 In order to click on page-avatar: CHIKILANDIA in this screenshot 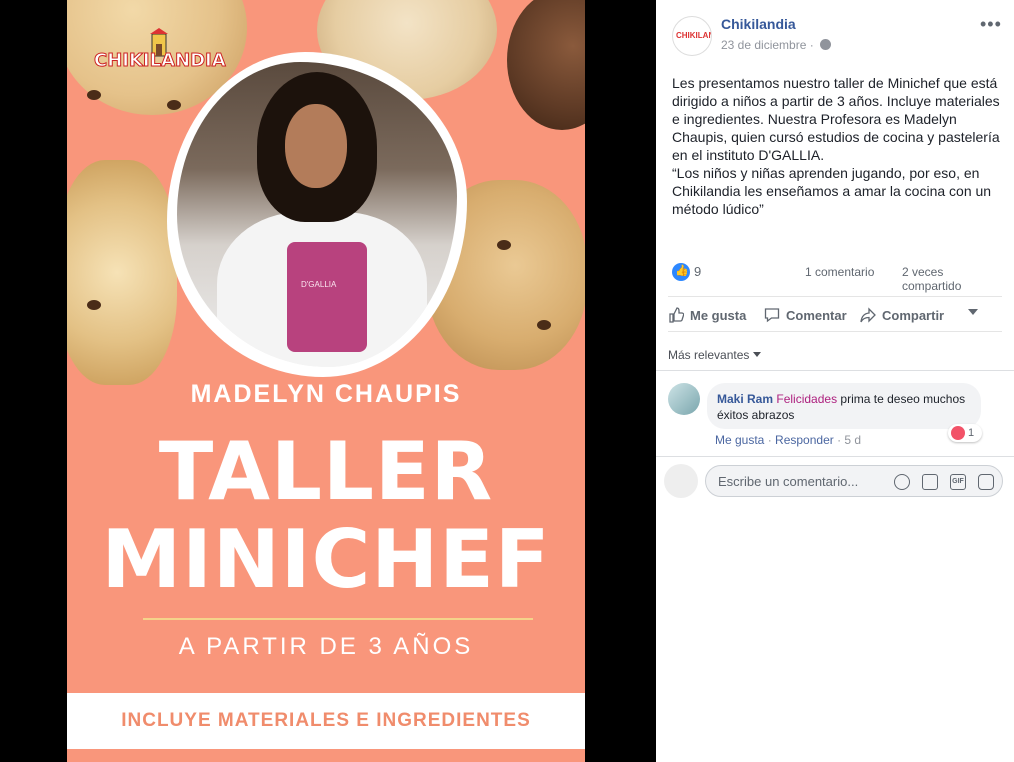, I will do `click(692, 36)`.